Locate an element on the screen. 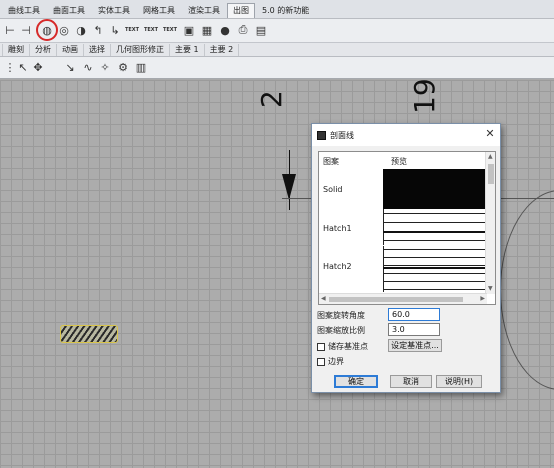 This screenshot has width=554, height=468. pattern-preview-solid is located at coordinates (436, 189).